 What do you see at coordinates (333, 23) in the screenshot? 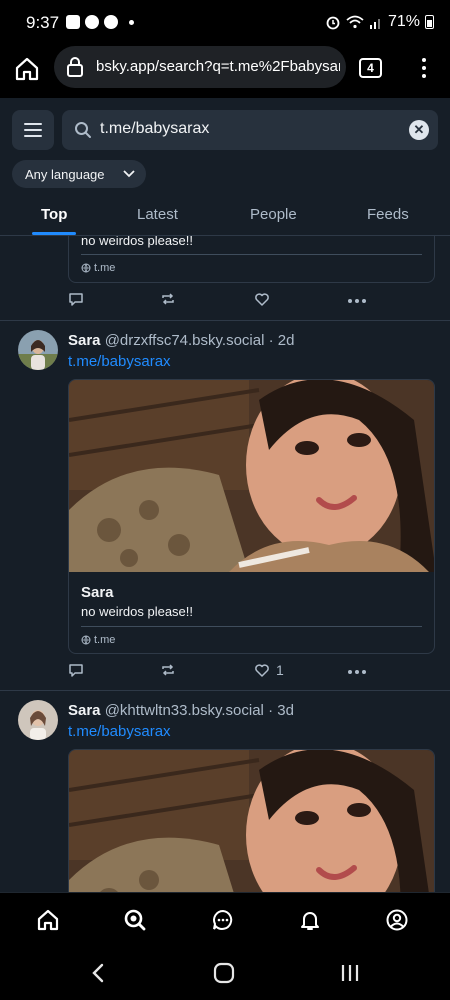
I see `alarm-icon` at bounding box center [333, 23].